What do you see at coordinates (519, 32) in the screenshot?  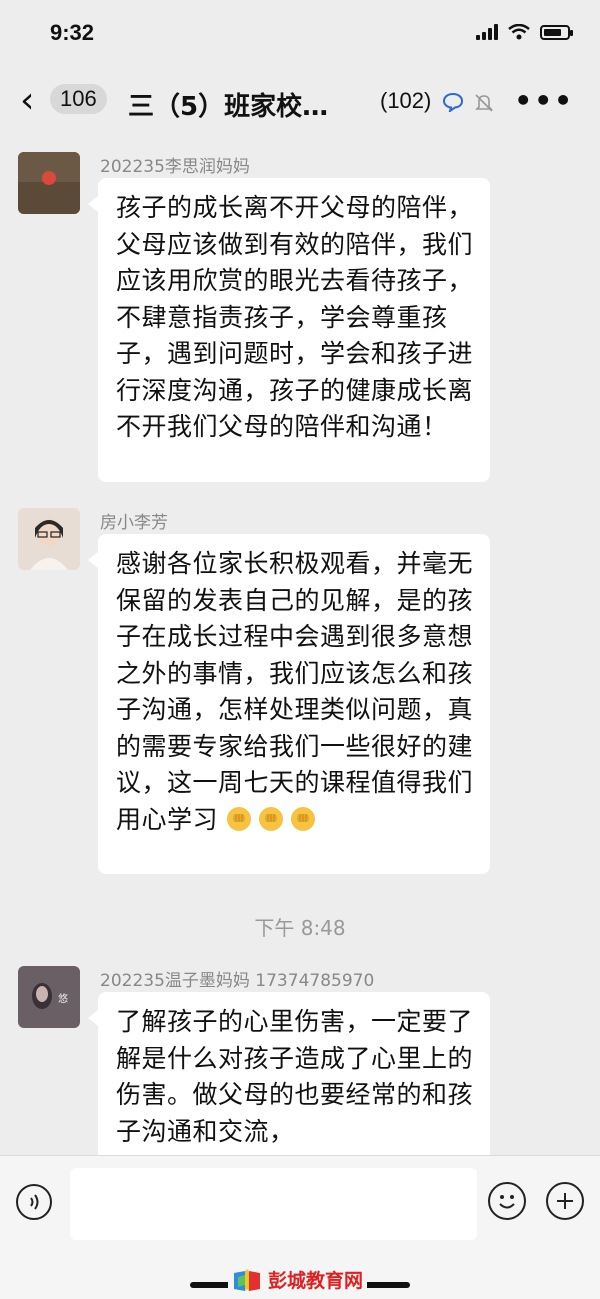 I see `wifi-icon` at bounding box center [519, 32].